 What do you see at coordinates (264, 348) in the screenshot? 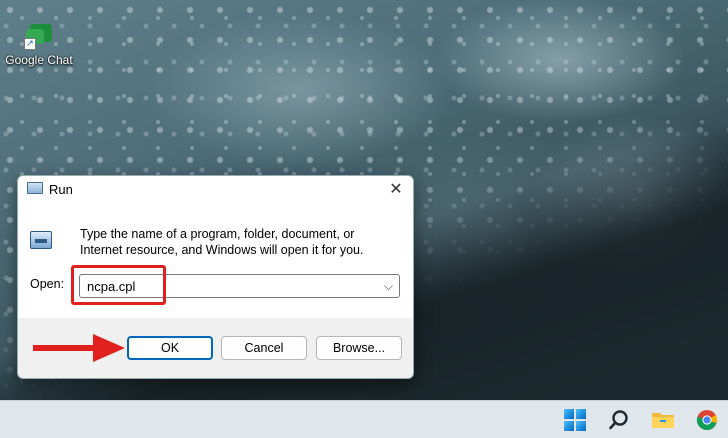
I see `cancel-button: Cancel` at bounding box center [264, 348].